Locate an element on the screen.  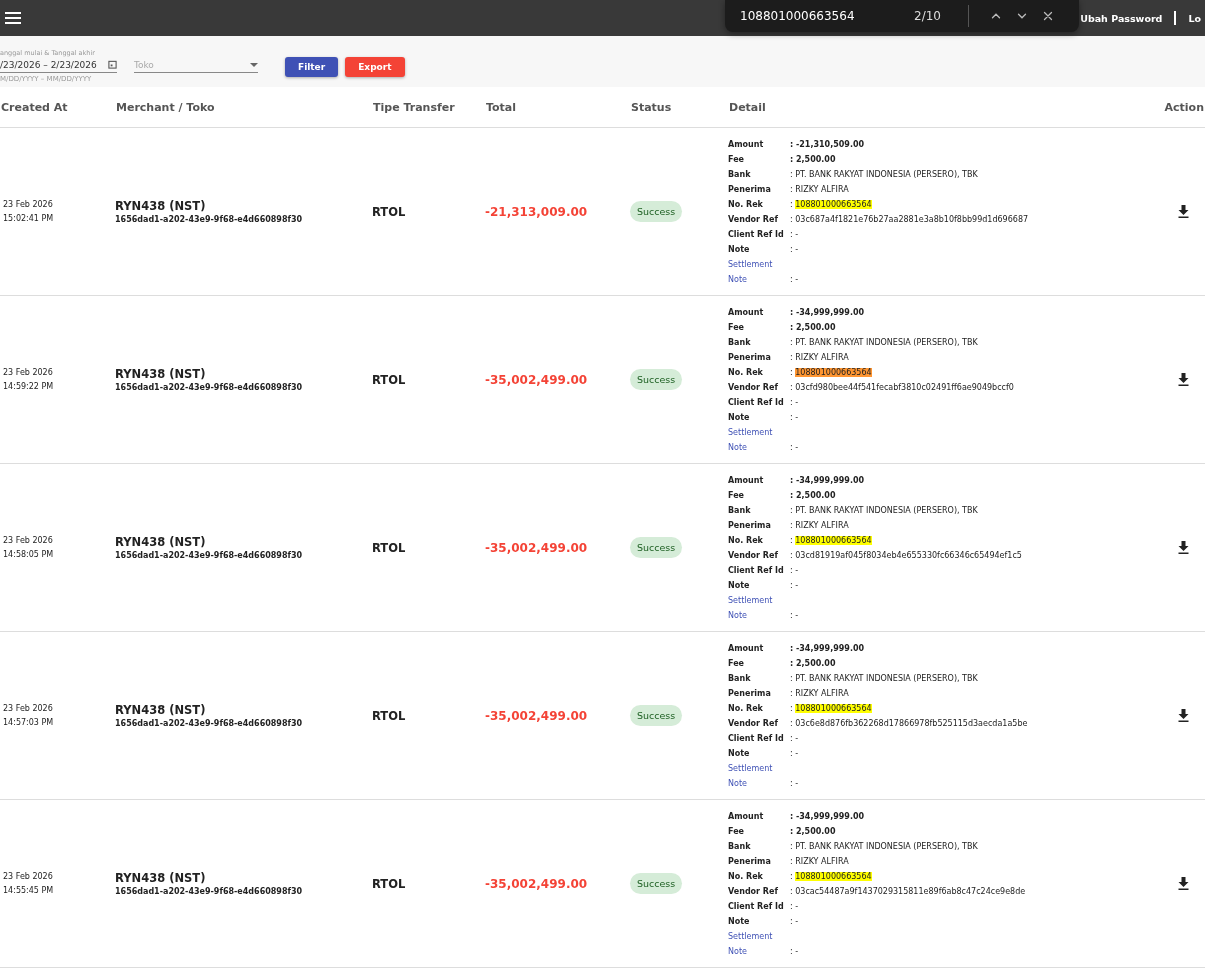
column-header: Created At is located at coordinates (34, 107).